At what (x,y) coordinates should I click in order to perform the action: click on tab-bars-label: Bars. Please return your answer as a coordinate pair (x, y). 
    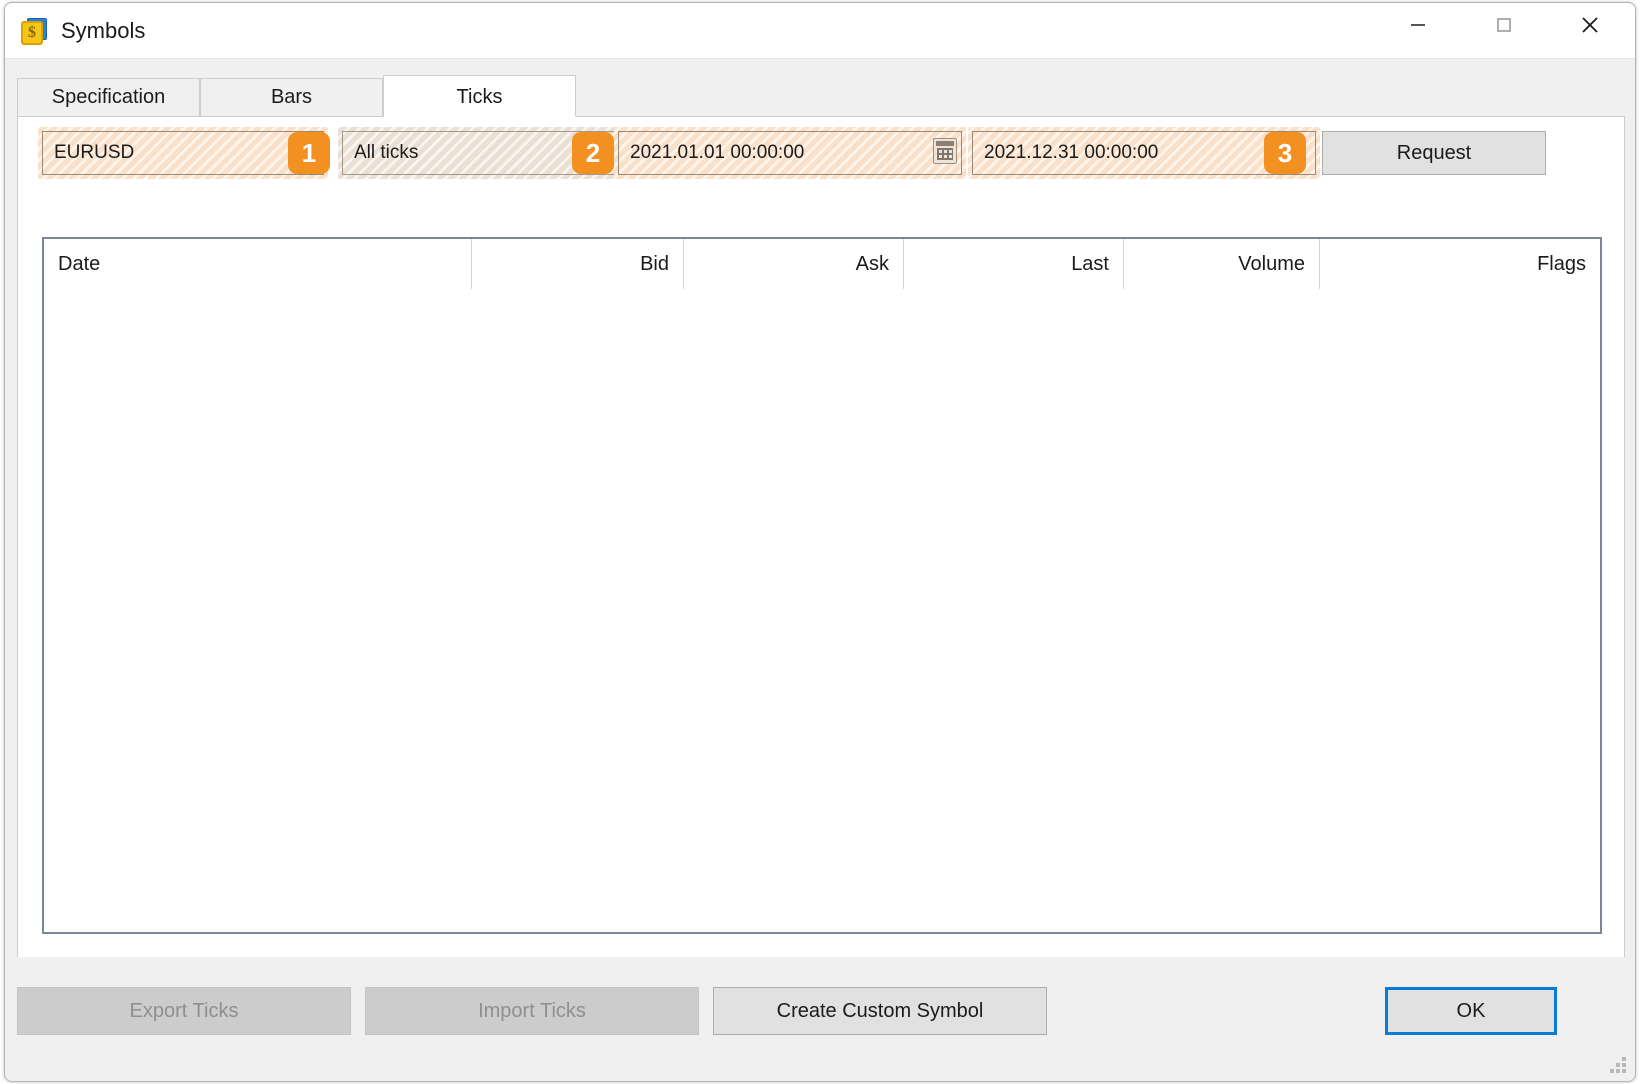
    Looking at the image, I should click on (291, 97).